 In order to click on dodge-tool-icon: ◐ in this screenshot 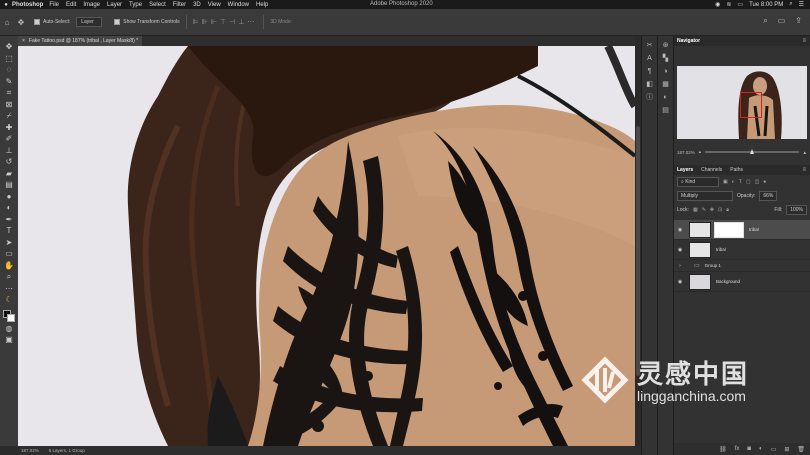, I will do `click(9, 208)`.